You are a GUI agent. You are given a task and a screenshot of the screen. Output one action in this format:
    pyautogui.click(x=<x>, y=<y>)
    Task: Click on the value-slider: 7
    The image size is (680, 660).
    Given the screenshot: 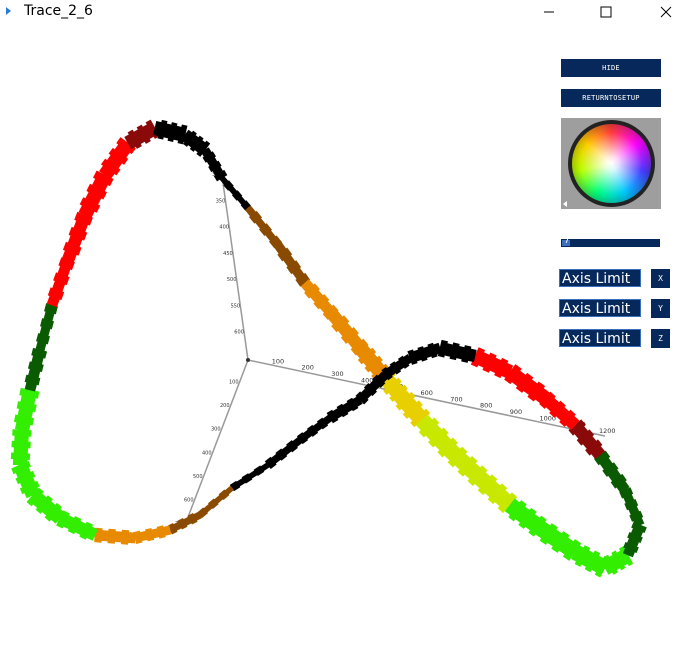 What is the action you would take?
    pyautogui.click(x=610, y=241)
    